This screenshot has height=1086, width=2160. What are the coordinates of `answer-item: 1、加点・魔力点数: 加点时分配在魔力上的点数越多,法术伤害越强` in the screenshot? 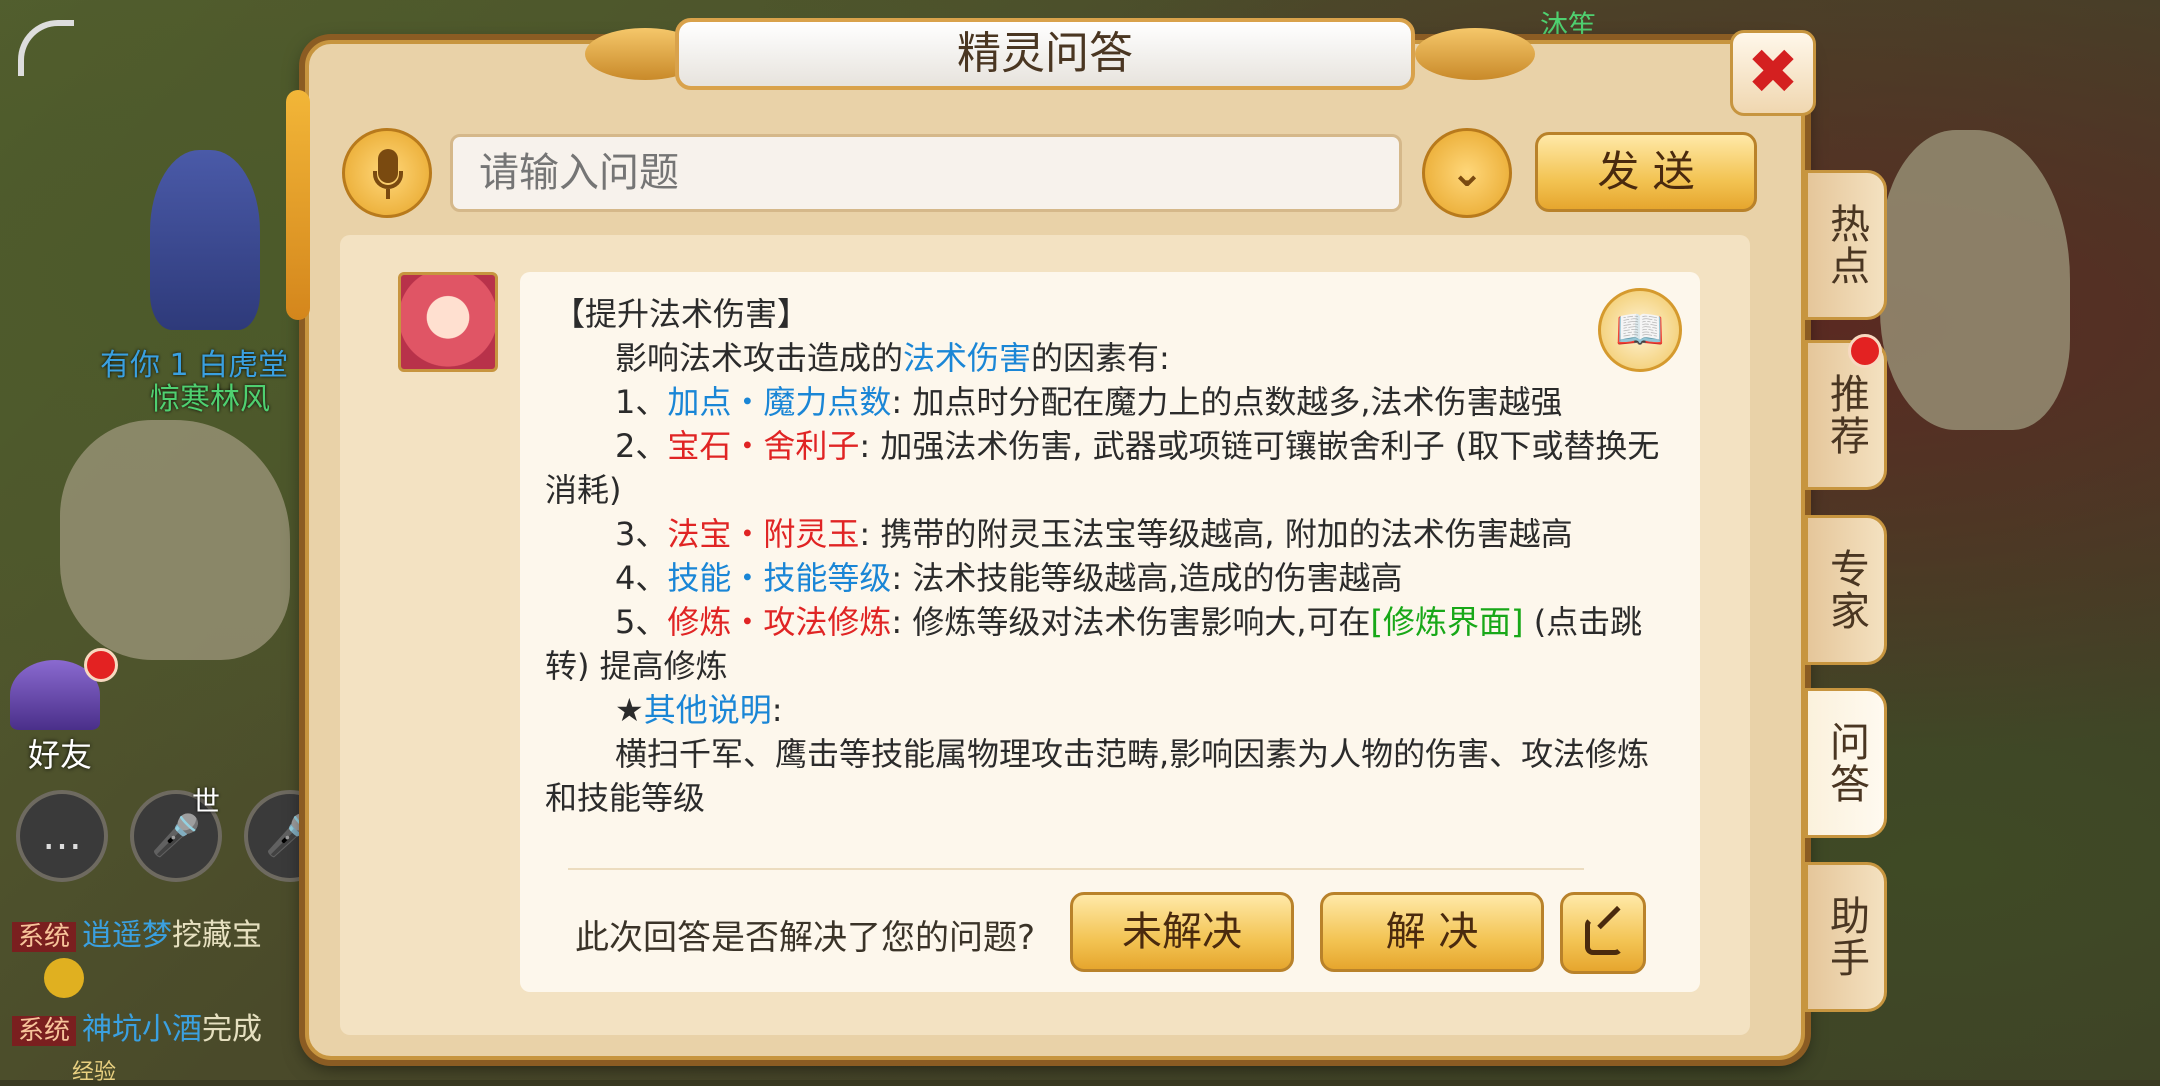 It's located at (1110, 402).